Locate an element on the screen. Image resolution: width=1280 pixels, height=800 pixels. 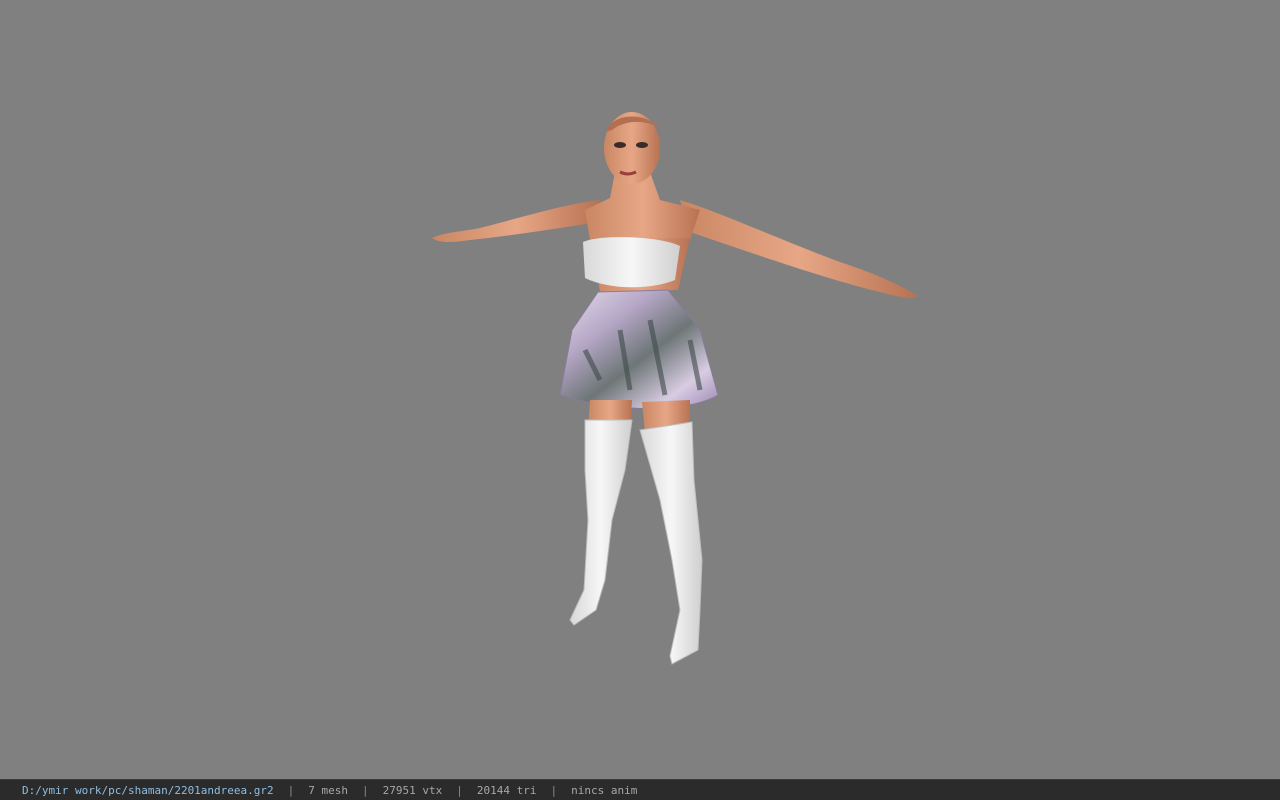
mesh-count: 7 mesh is located at coordinates (328, 790).